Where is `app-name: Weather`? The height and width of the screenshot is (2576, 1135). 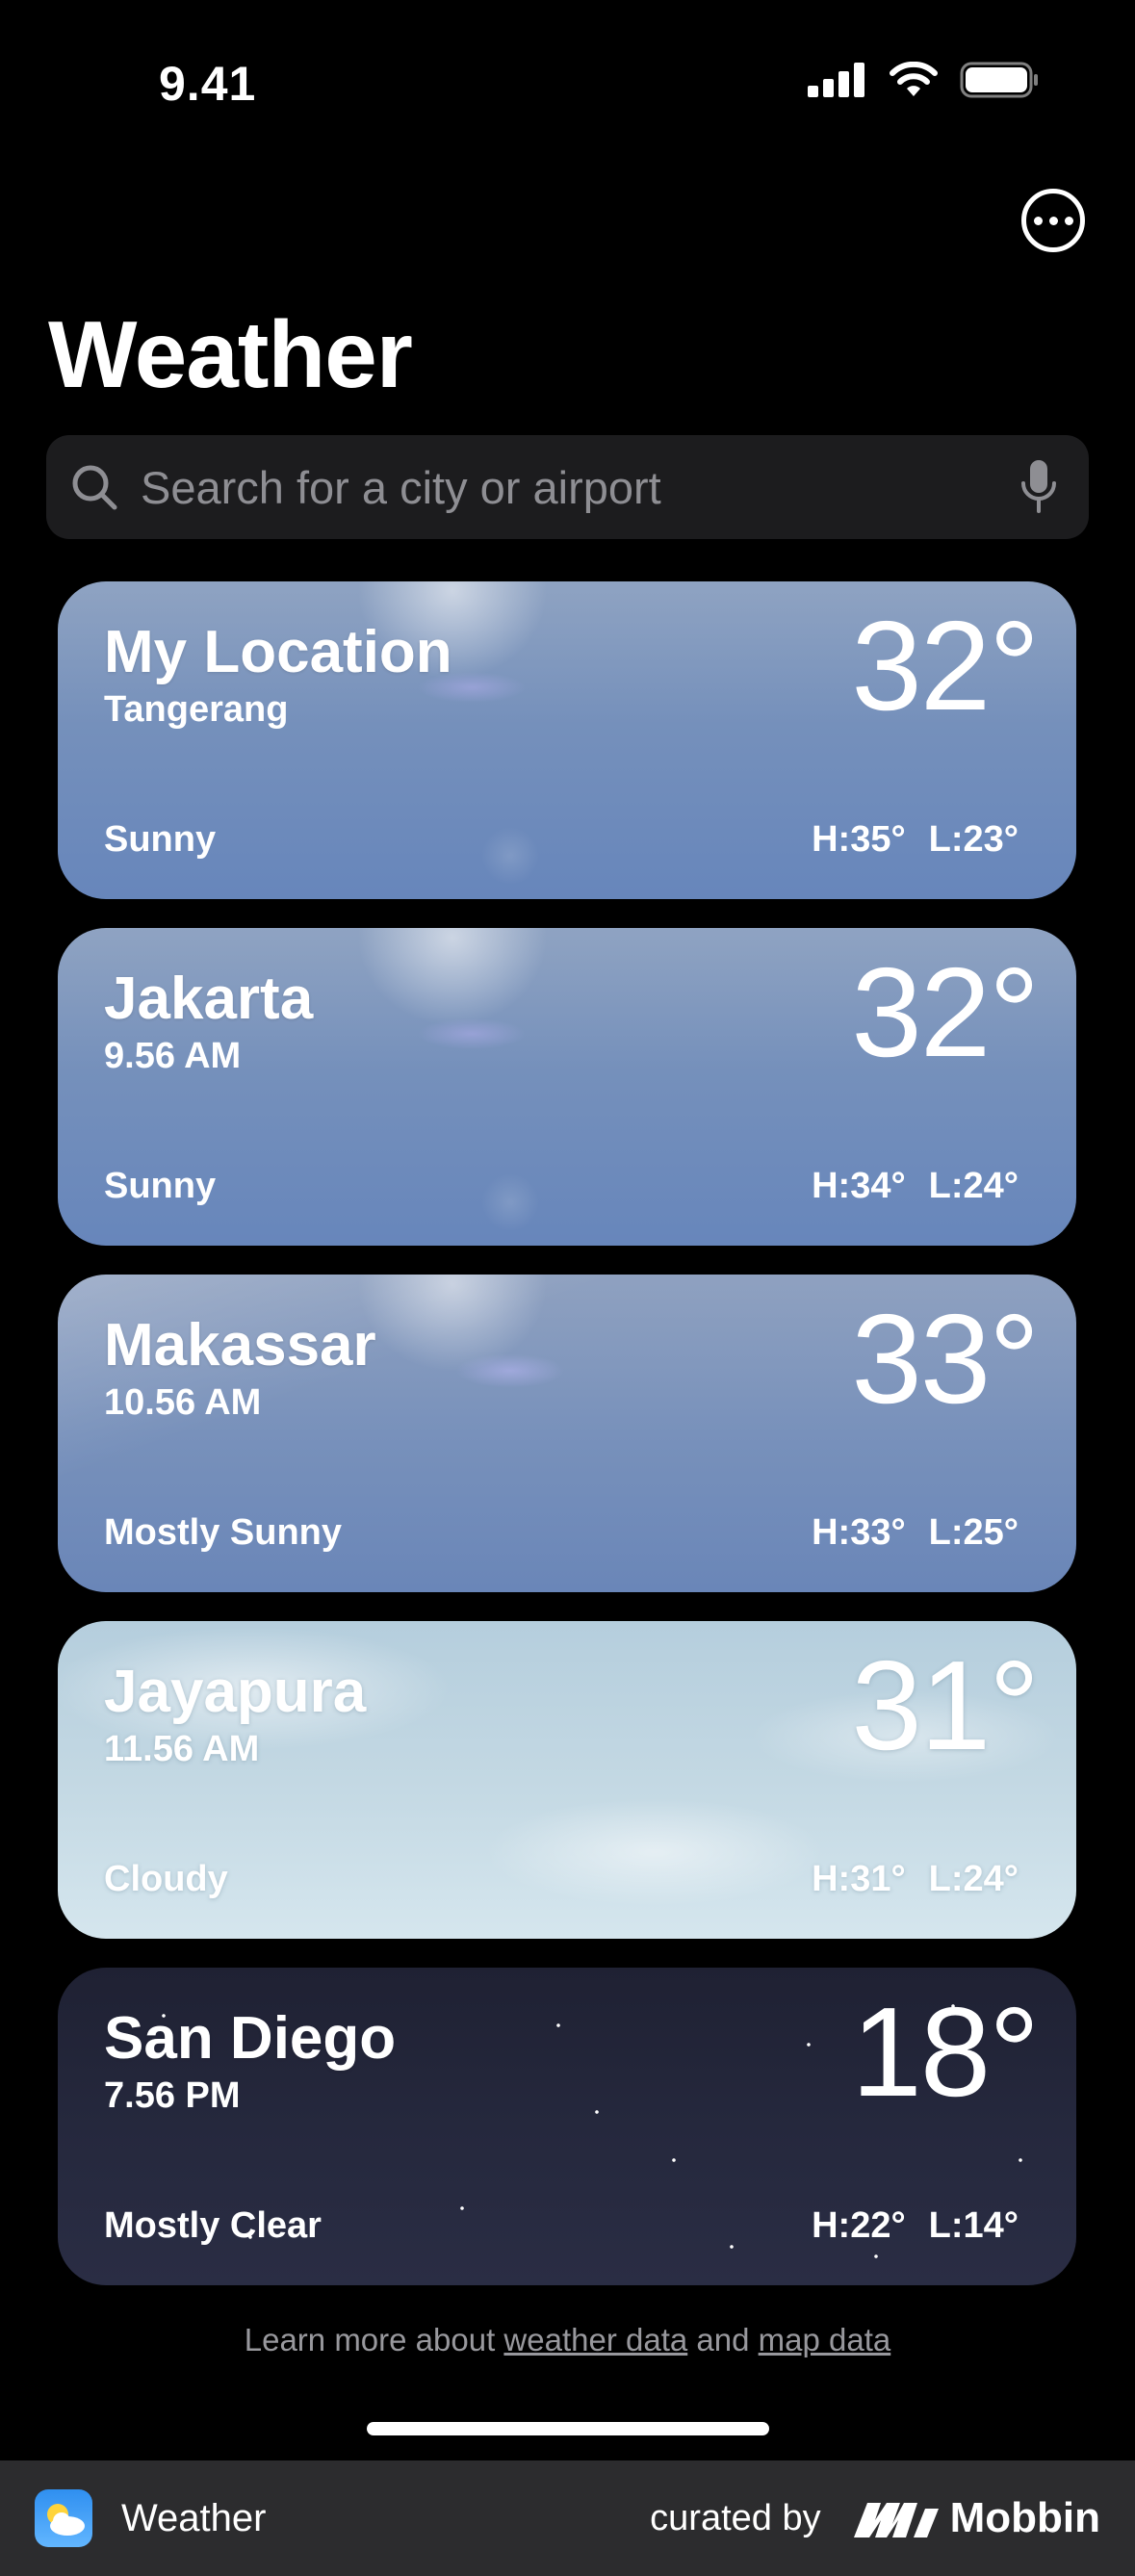 app-name: Weather is located at coordinates (194, 2518).